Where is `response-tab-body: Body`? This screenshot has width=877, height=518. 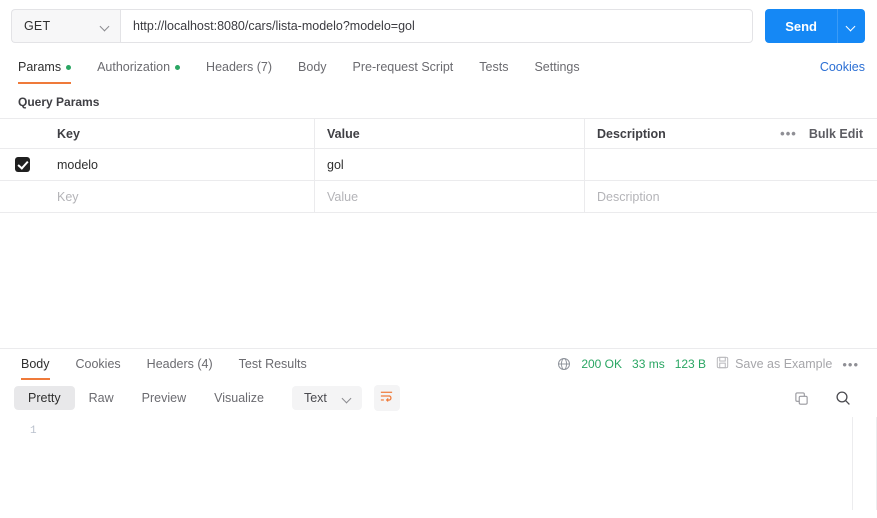
response-tab-body: Body is located at coordinates (35, 364).